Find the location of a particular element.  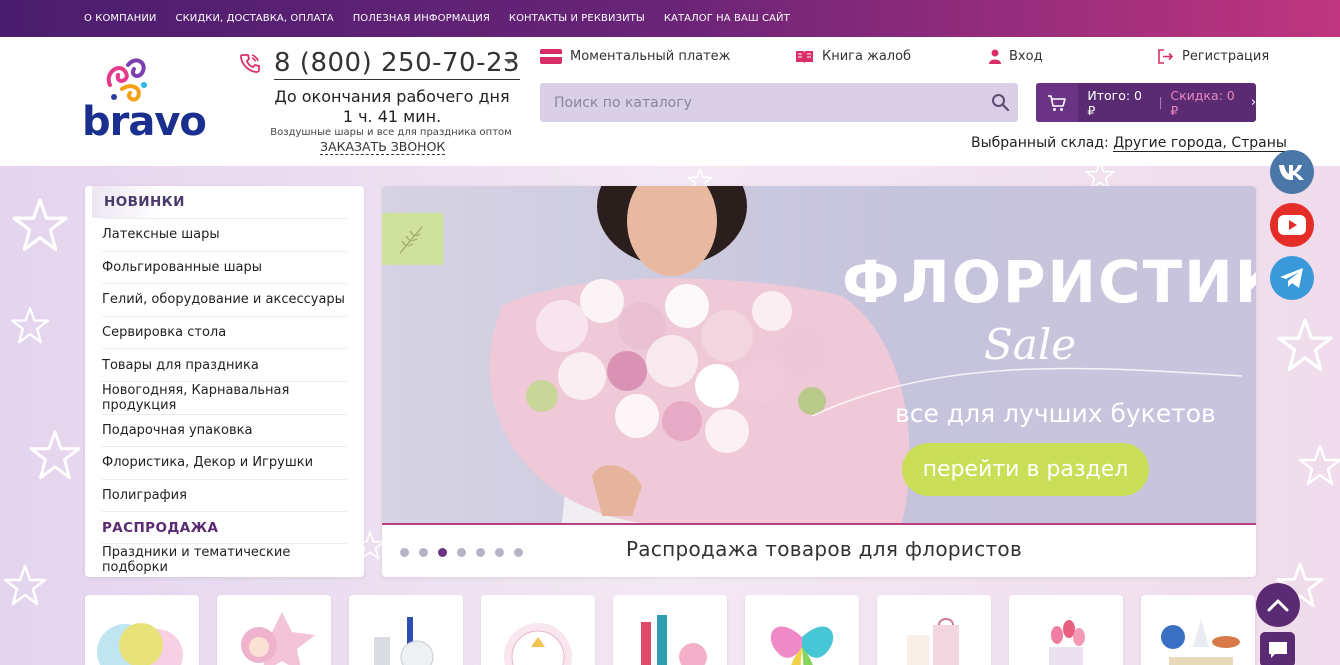

telegram-button is located at coordinates (1292, 278).